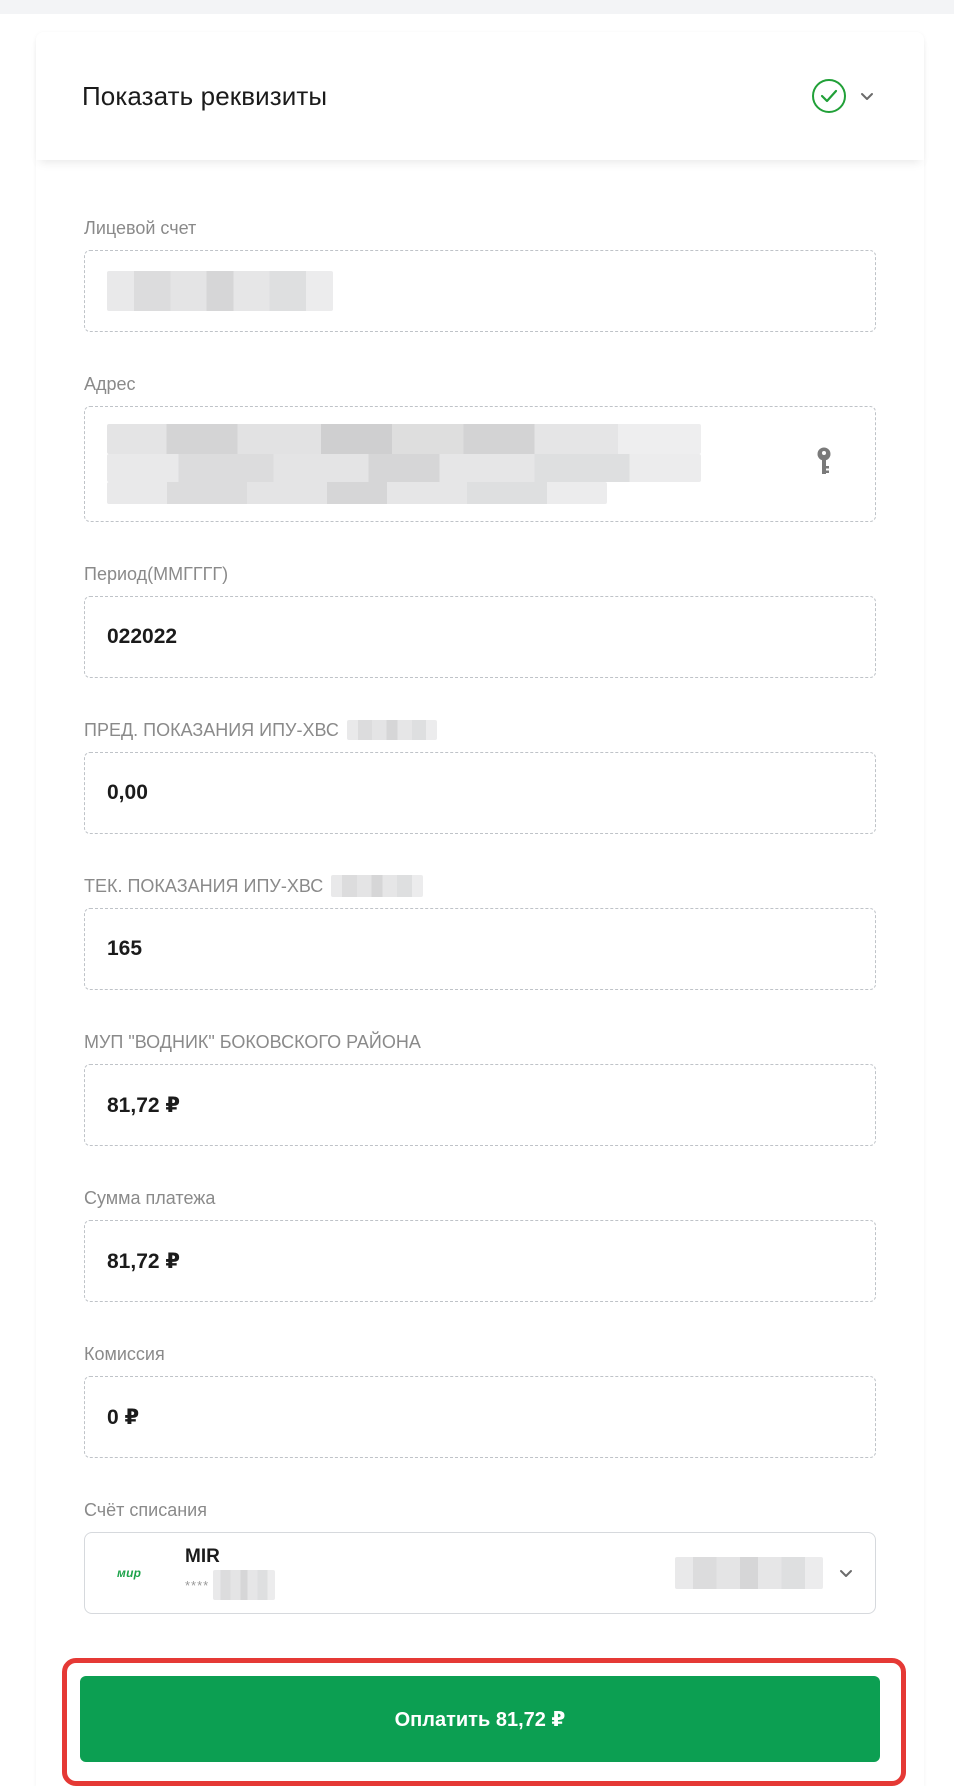 This screenshot has width=954, height=1786. I want to click on card-title: Показать реквизиты, so click(205, 95).